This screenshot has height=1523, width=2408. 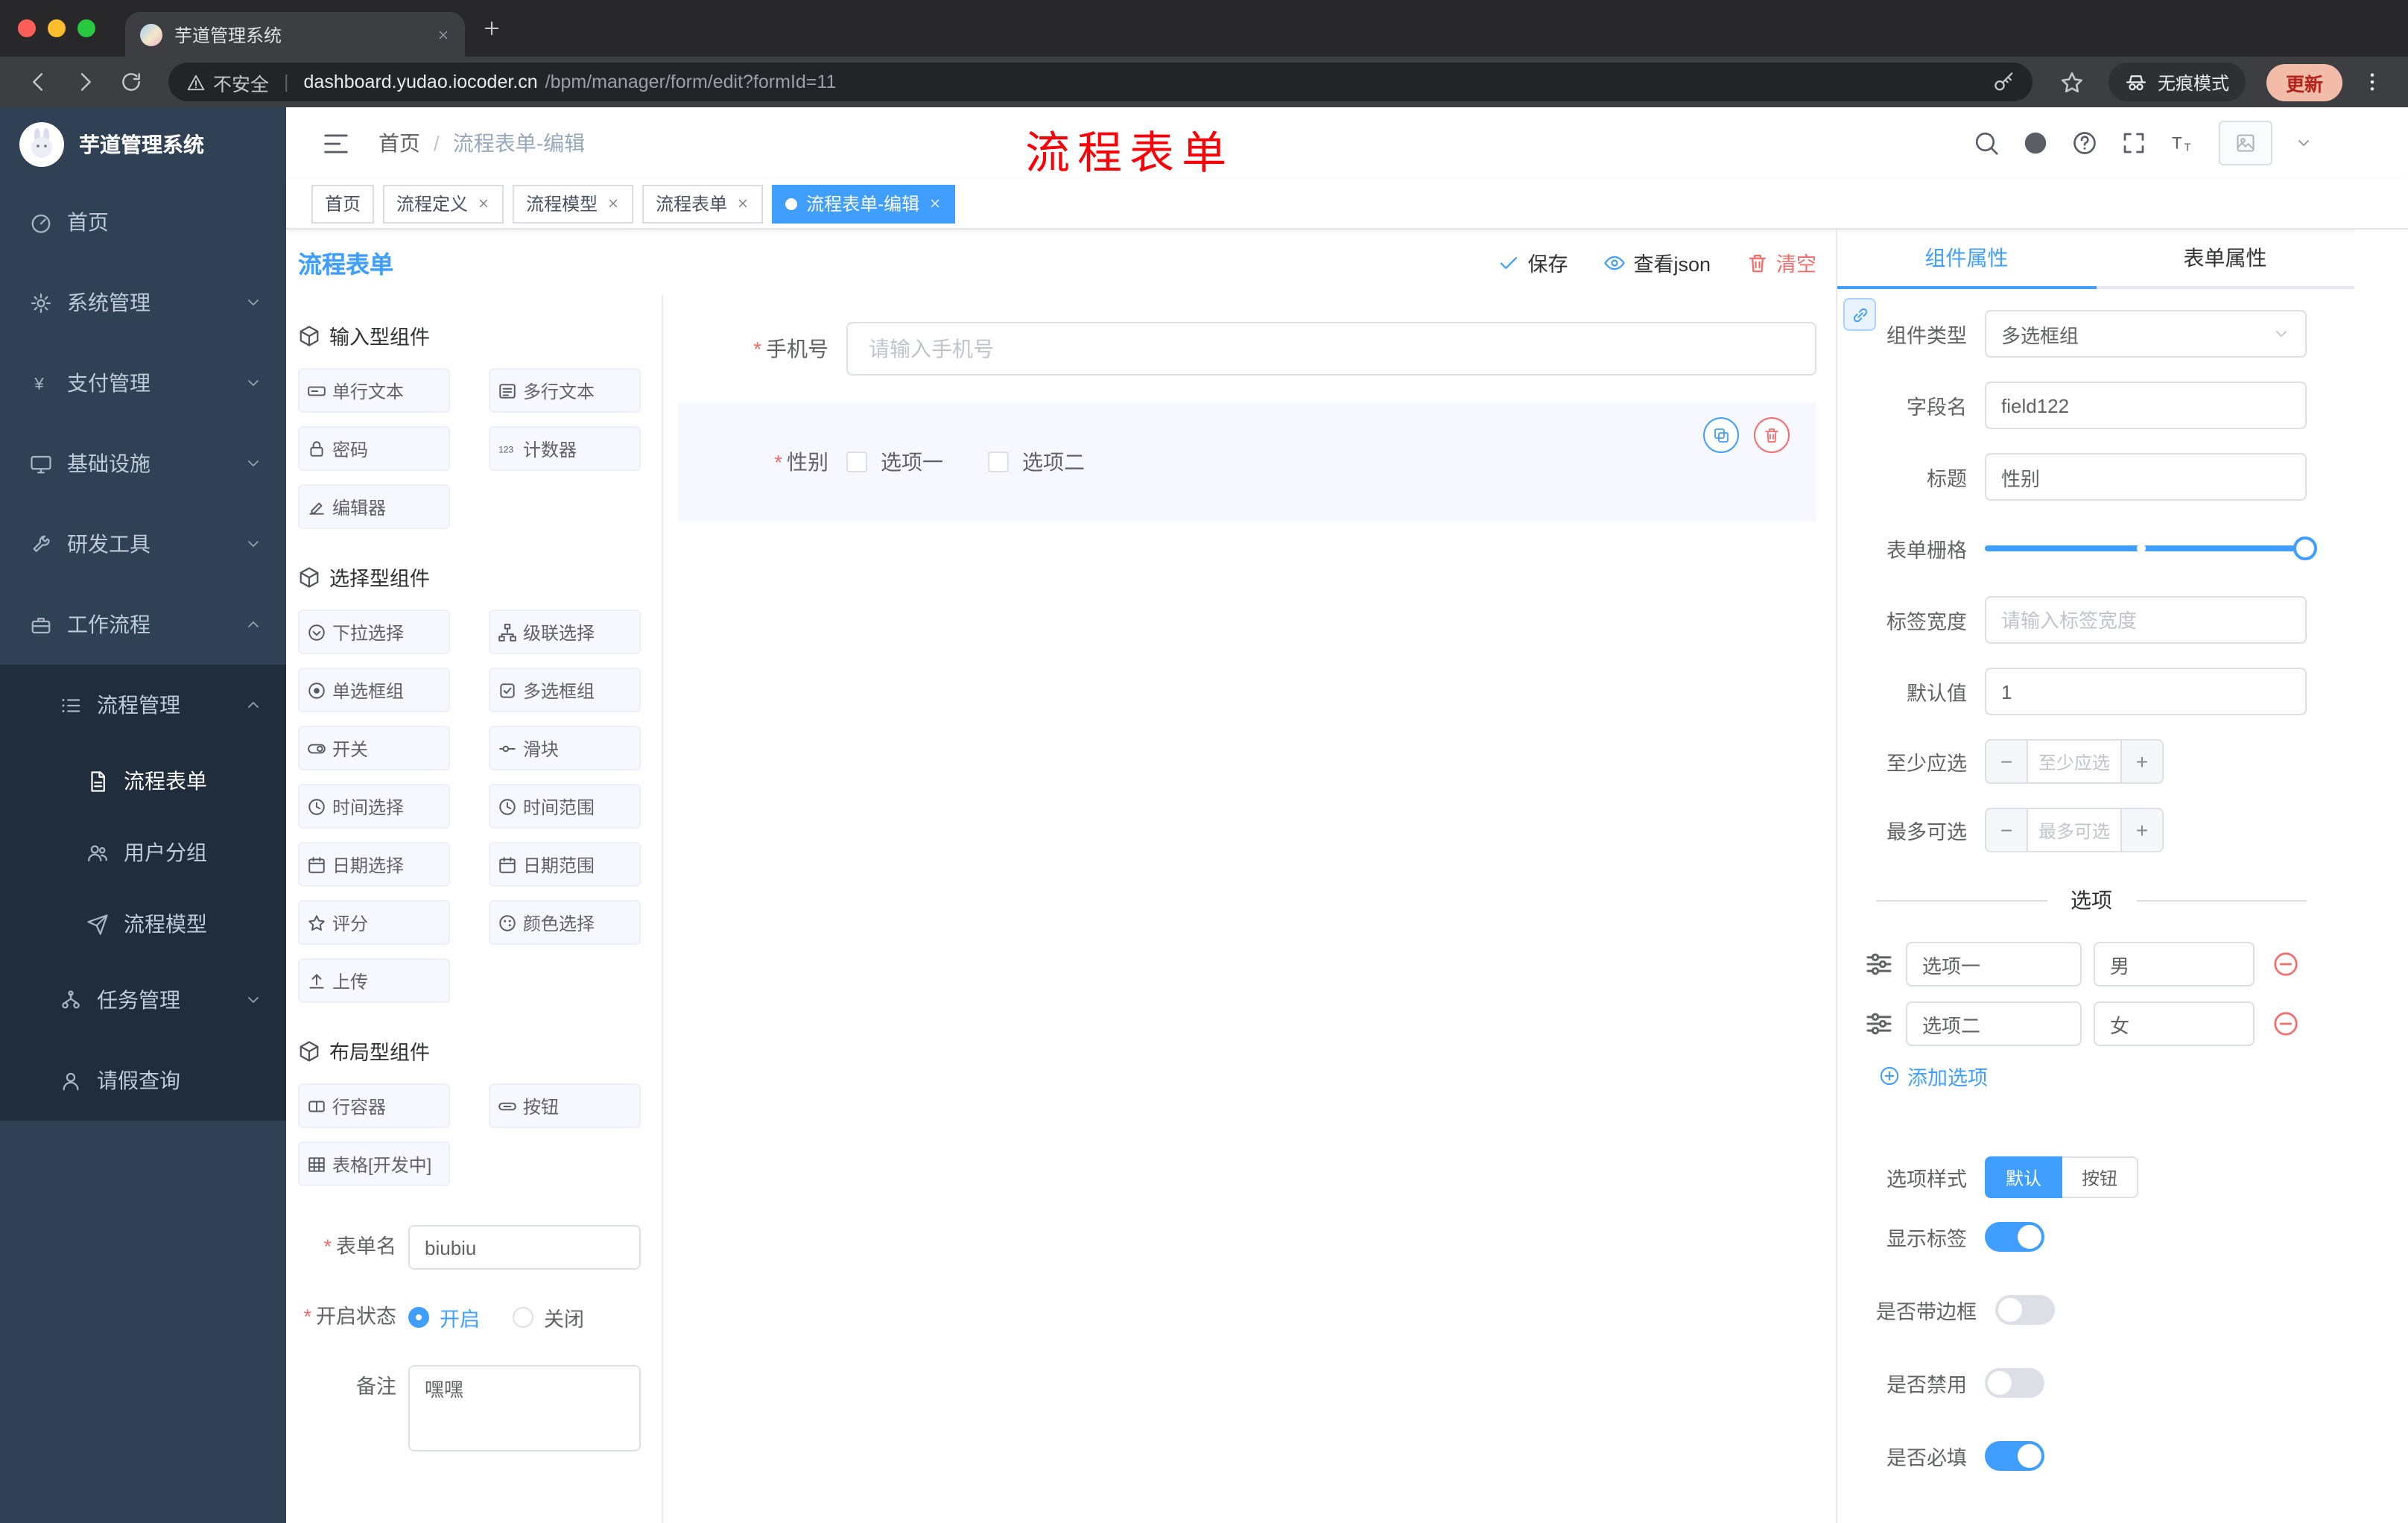 What do you see at coordinates (374, 748) in the screenshot?
I see `palette-item-switch: 开关` at bounding box center [374, 748].